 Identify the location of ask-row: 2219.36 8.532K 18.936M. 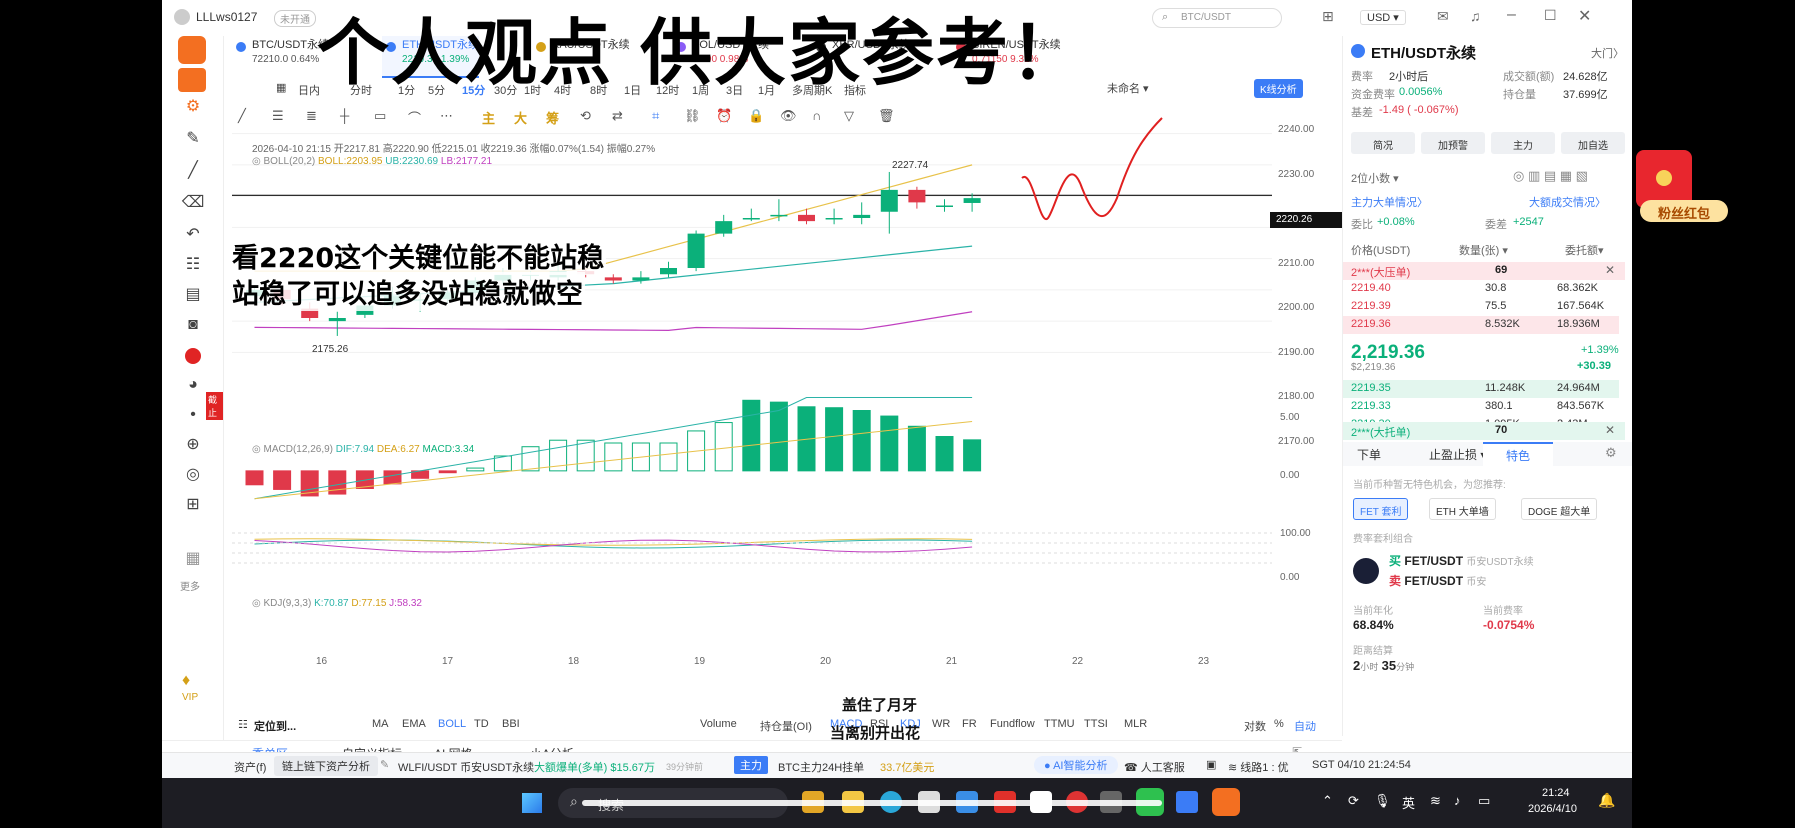
(1481, 325).